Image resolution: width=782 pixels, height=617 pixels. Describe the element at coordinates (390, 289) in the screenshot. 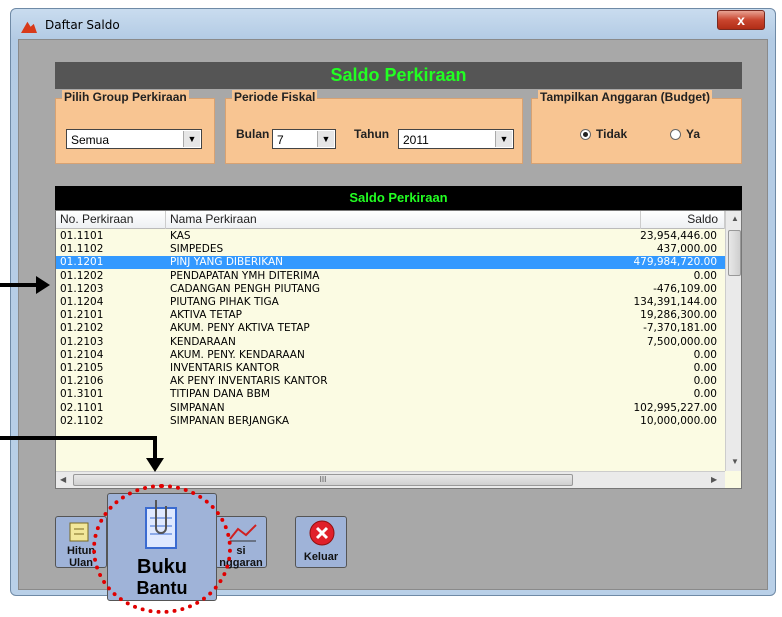

I see `table-row: 01.1203 CADANGAN PENGH PIUTANG -476,109.00` at that location.